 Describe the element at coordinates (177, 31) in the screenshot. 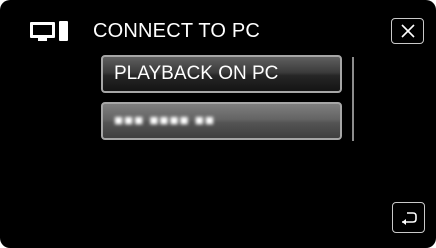

I see `page-title: CONNECT TO PC` at that location.